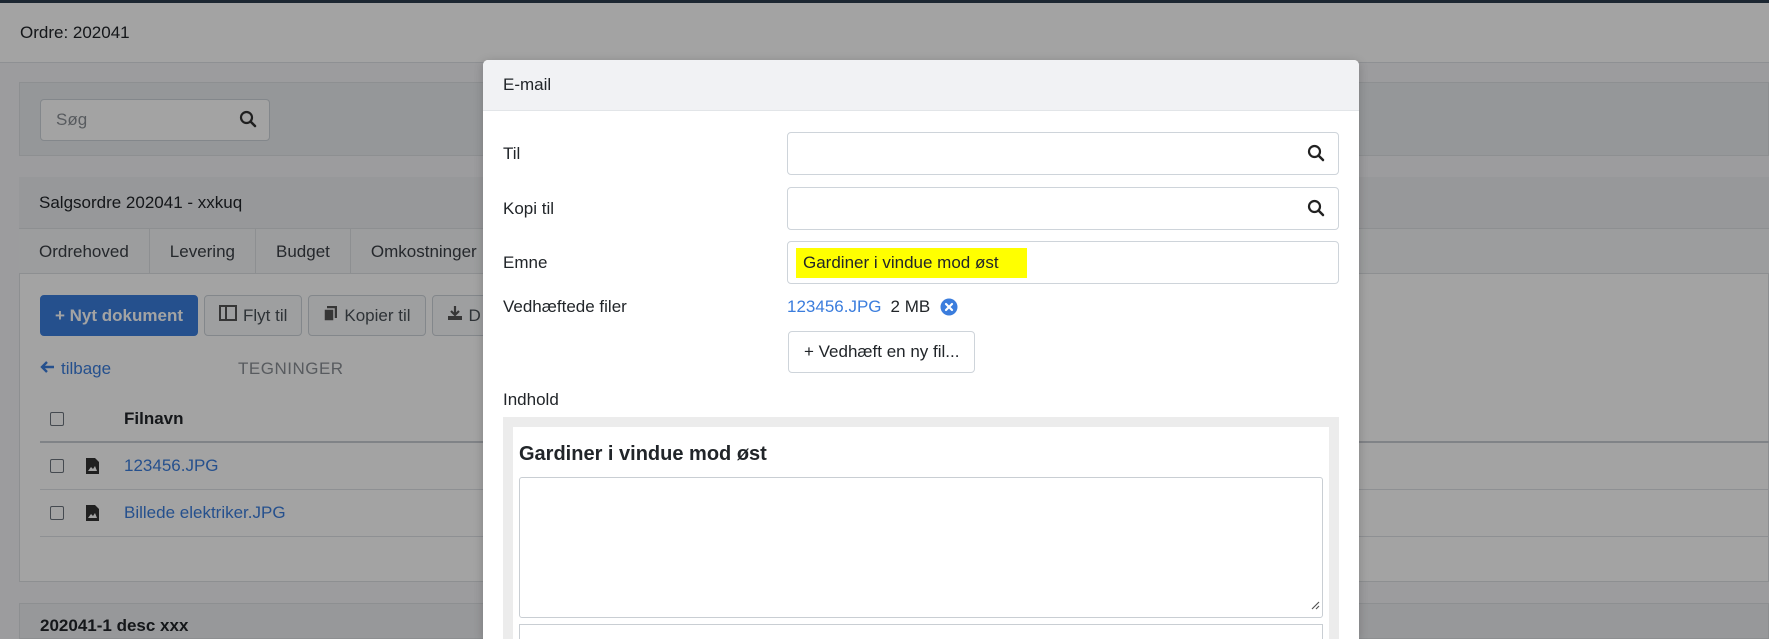 This screenshot has width=1769, height=639. I want to click on cc-row: Kopi til, so click(921, 208).